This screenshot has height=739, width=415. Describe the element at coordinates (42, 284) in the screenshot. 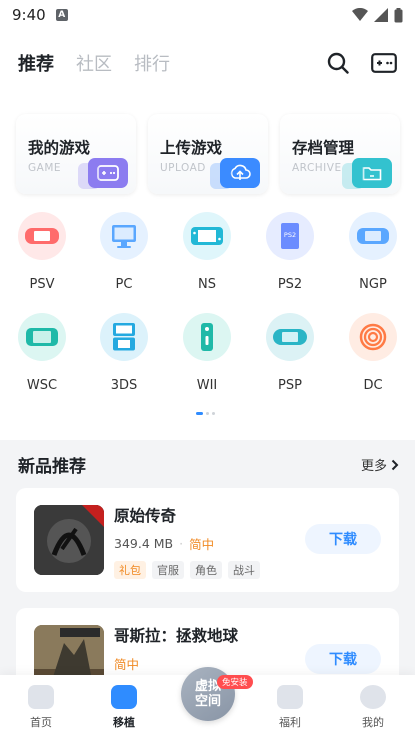

I see `platform-label: PSV` at that location.